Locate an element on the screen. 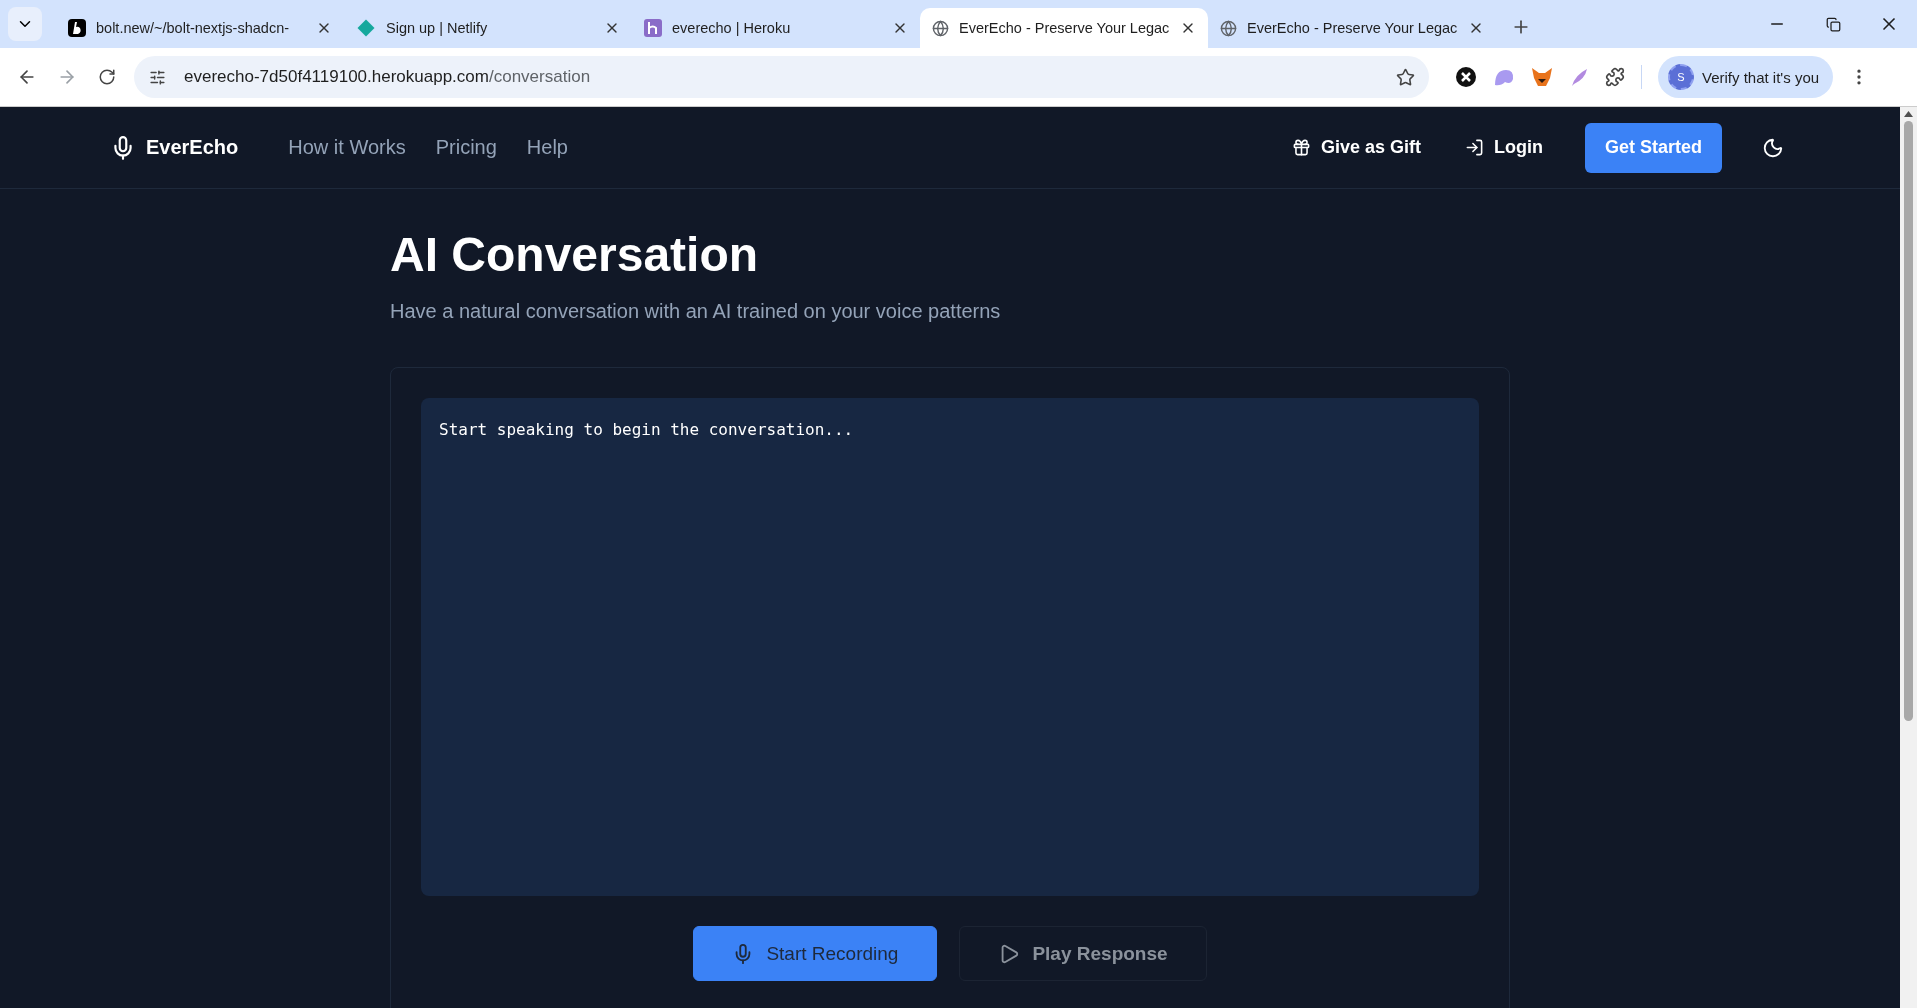 The width and height of the screenshot is (1917, 1008). extensions-icon is located at coordinates (1615, 77).